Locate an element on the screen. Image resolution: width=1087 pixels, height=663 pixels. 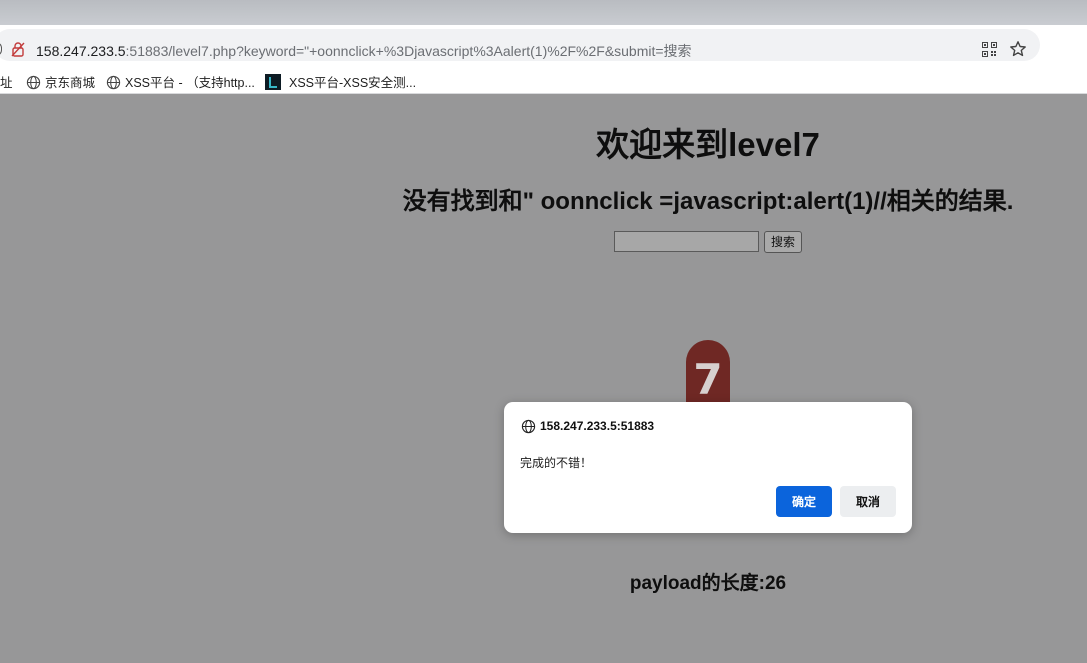
level-badge-image: 7 is located at coordinates (708, 375).